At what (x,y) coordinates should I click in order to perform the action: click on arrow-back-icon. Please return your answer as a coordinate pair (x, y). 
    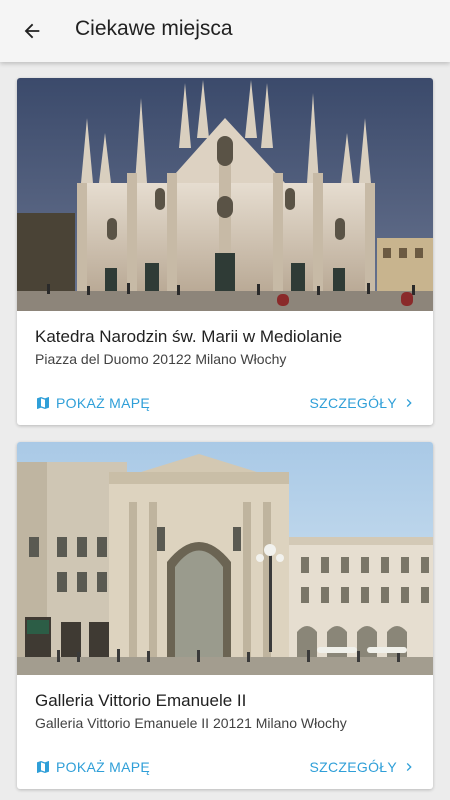
    Looking at the image, I should click on (32, 31).